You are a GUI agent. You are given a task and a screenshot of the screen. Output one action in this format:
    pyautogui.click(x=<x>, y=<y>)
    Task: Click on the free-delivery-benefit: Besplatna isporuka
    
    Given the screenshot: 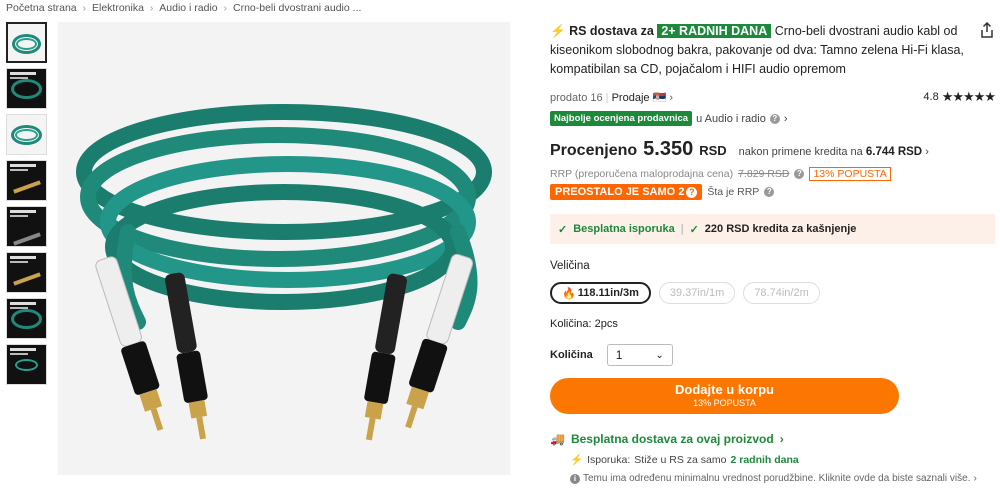 What is the action you would take?
    pyautogui.click(x=624, y=229)
    